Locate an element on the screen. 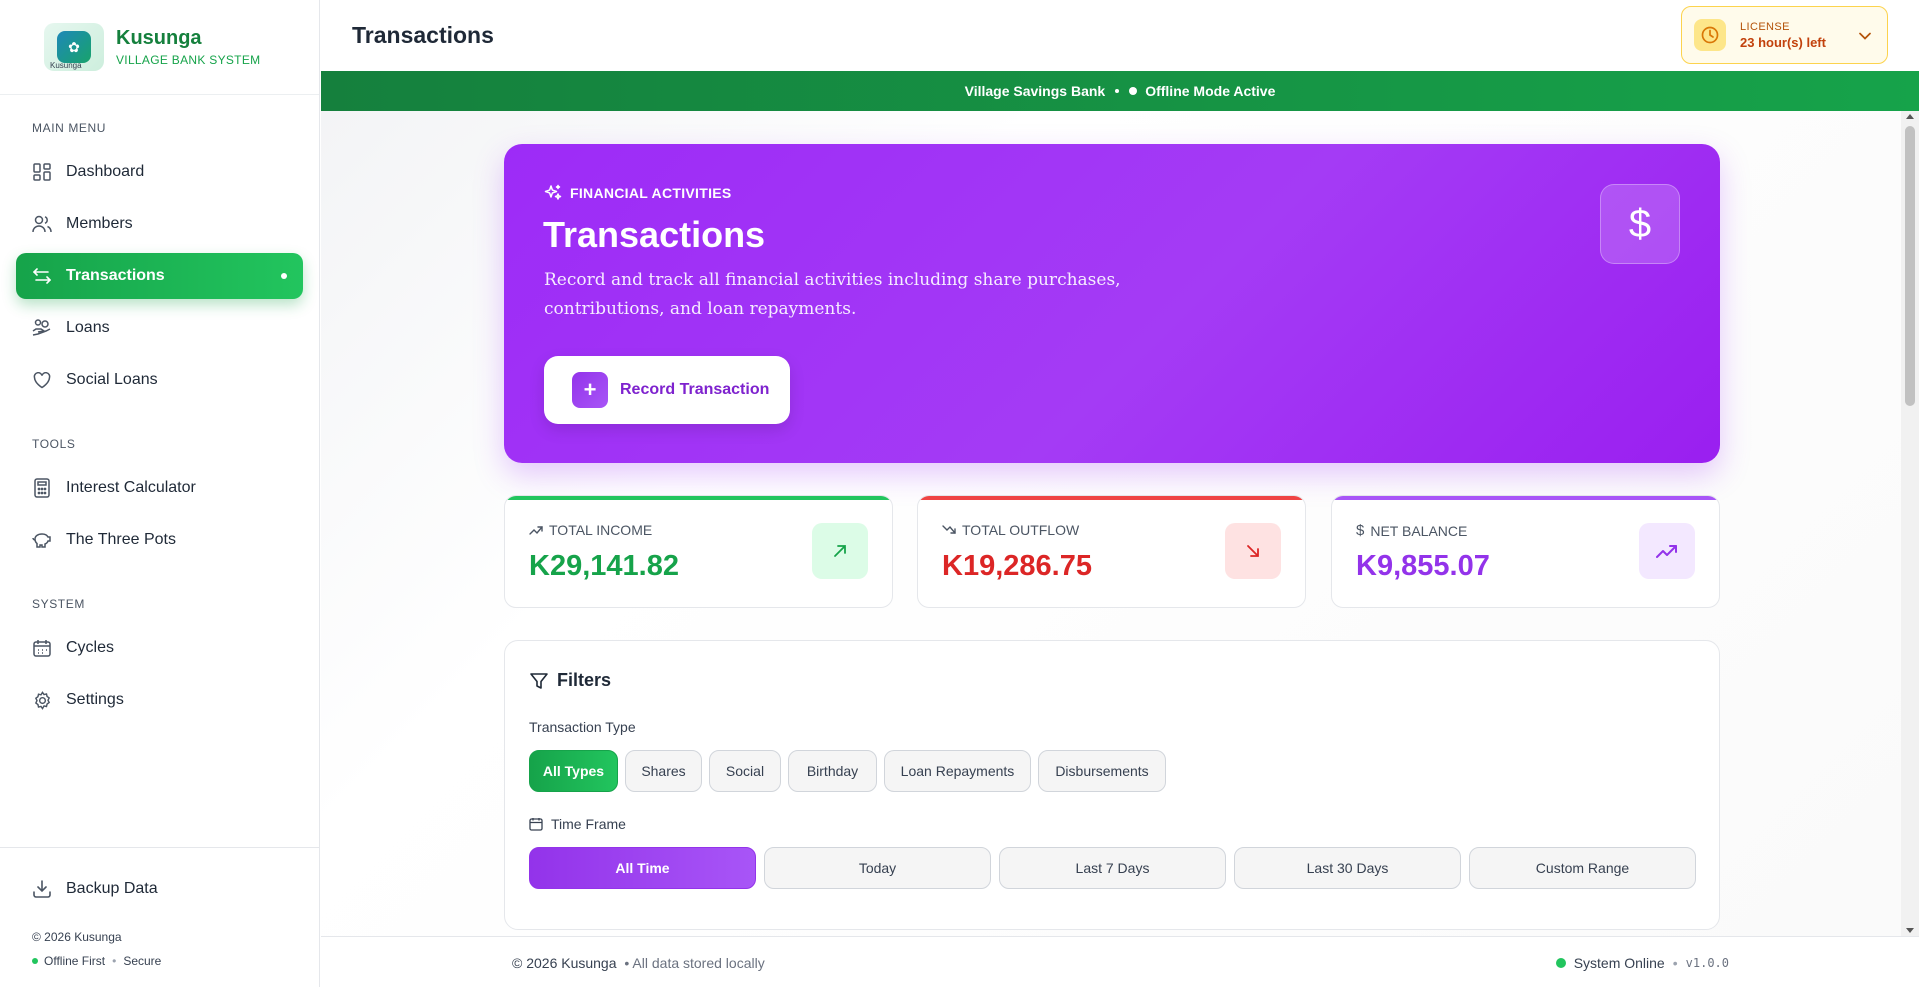 This screenshot has width=1919, height=987. sidebar-item-interest-calculator: Interest Calculator is located at coordinates (159, 488).